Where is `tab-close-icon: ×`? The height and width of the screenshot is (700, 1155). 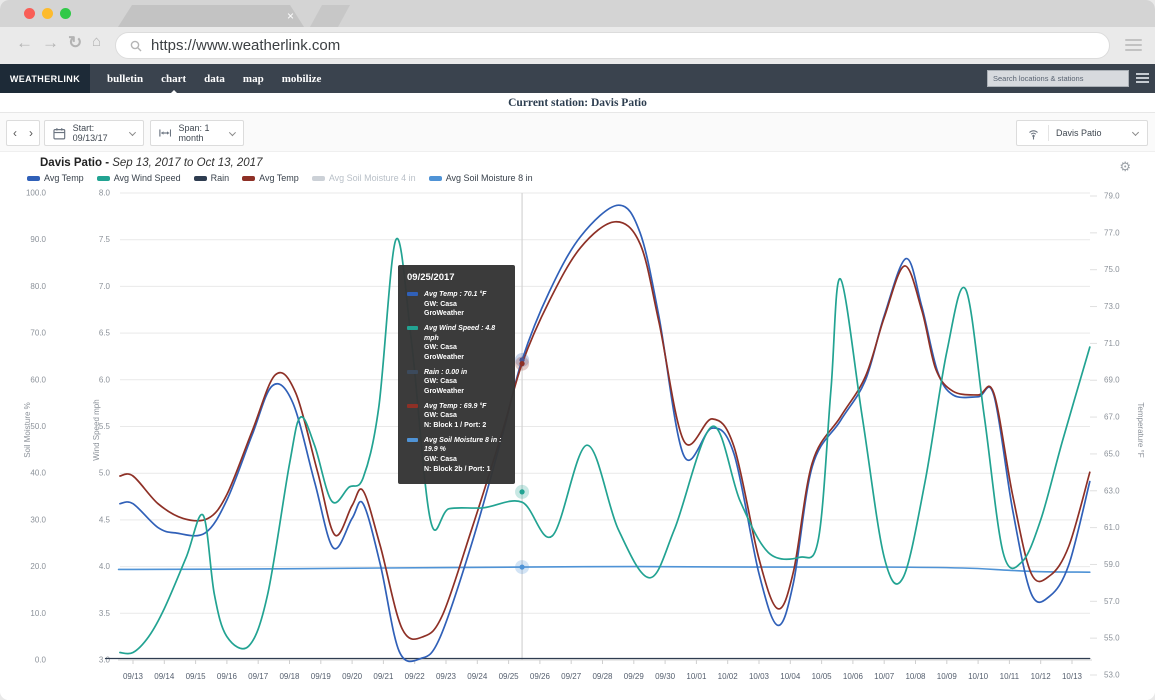 tab-close-icon: × is located at coordinates (290, 16).